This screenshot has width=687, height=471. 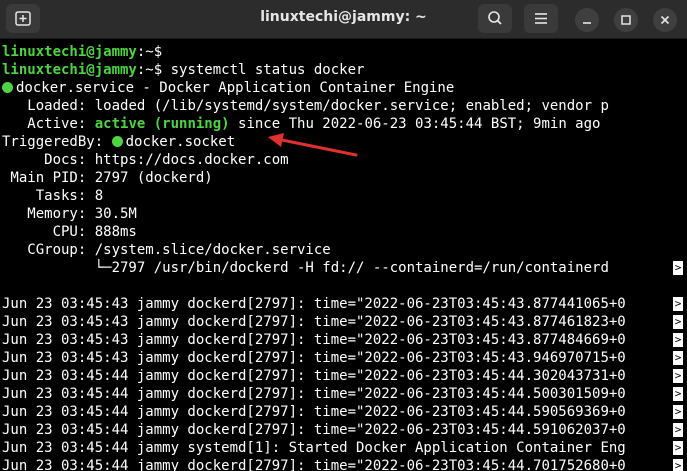 I want to click on minimize-button, so click(x=587, y=20).